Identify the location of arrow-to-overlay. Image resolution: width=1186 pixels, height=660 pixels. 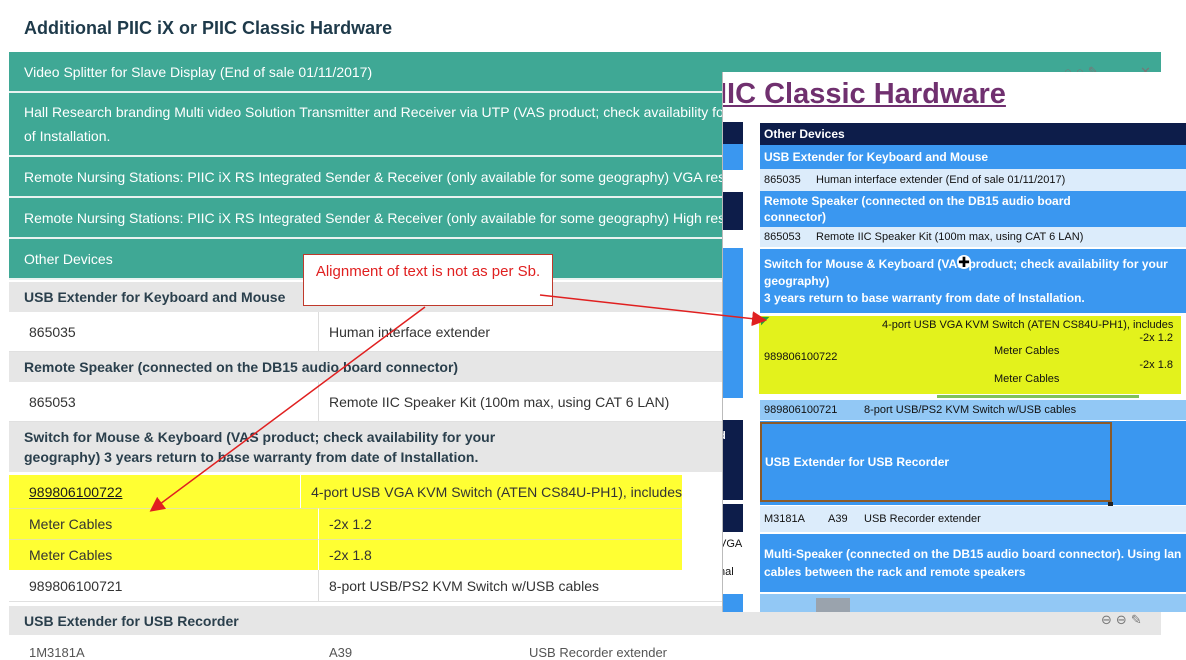
(653, 310).